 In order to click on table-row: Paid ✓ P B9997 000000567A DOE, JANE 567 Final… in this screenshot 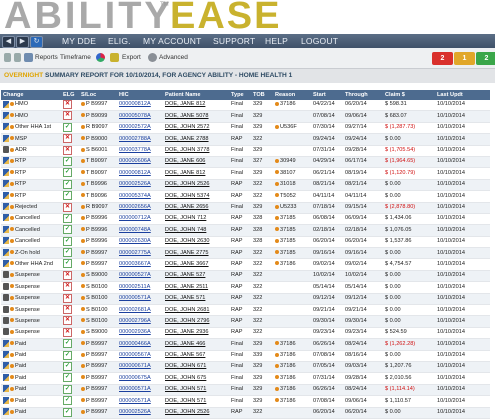, I will do `click(245, 356)`.